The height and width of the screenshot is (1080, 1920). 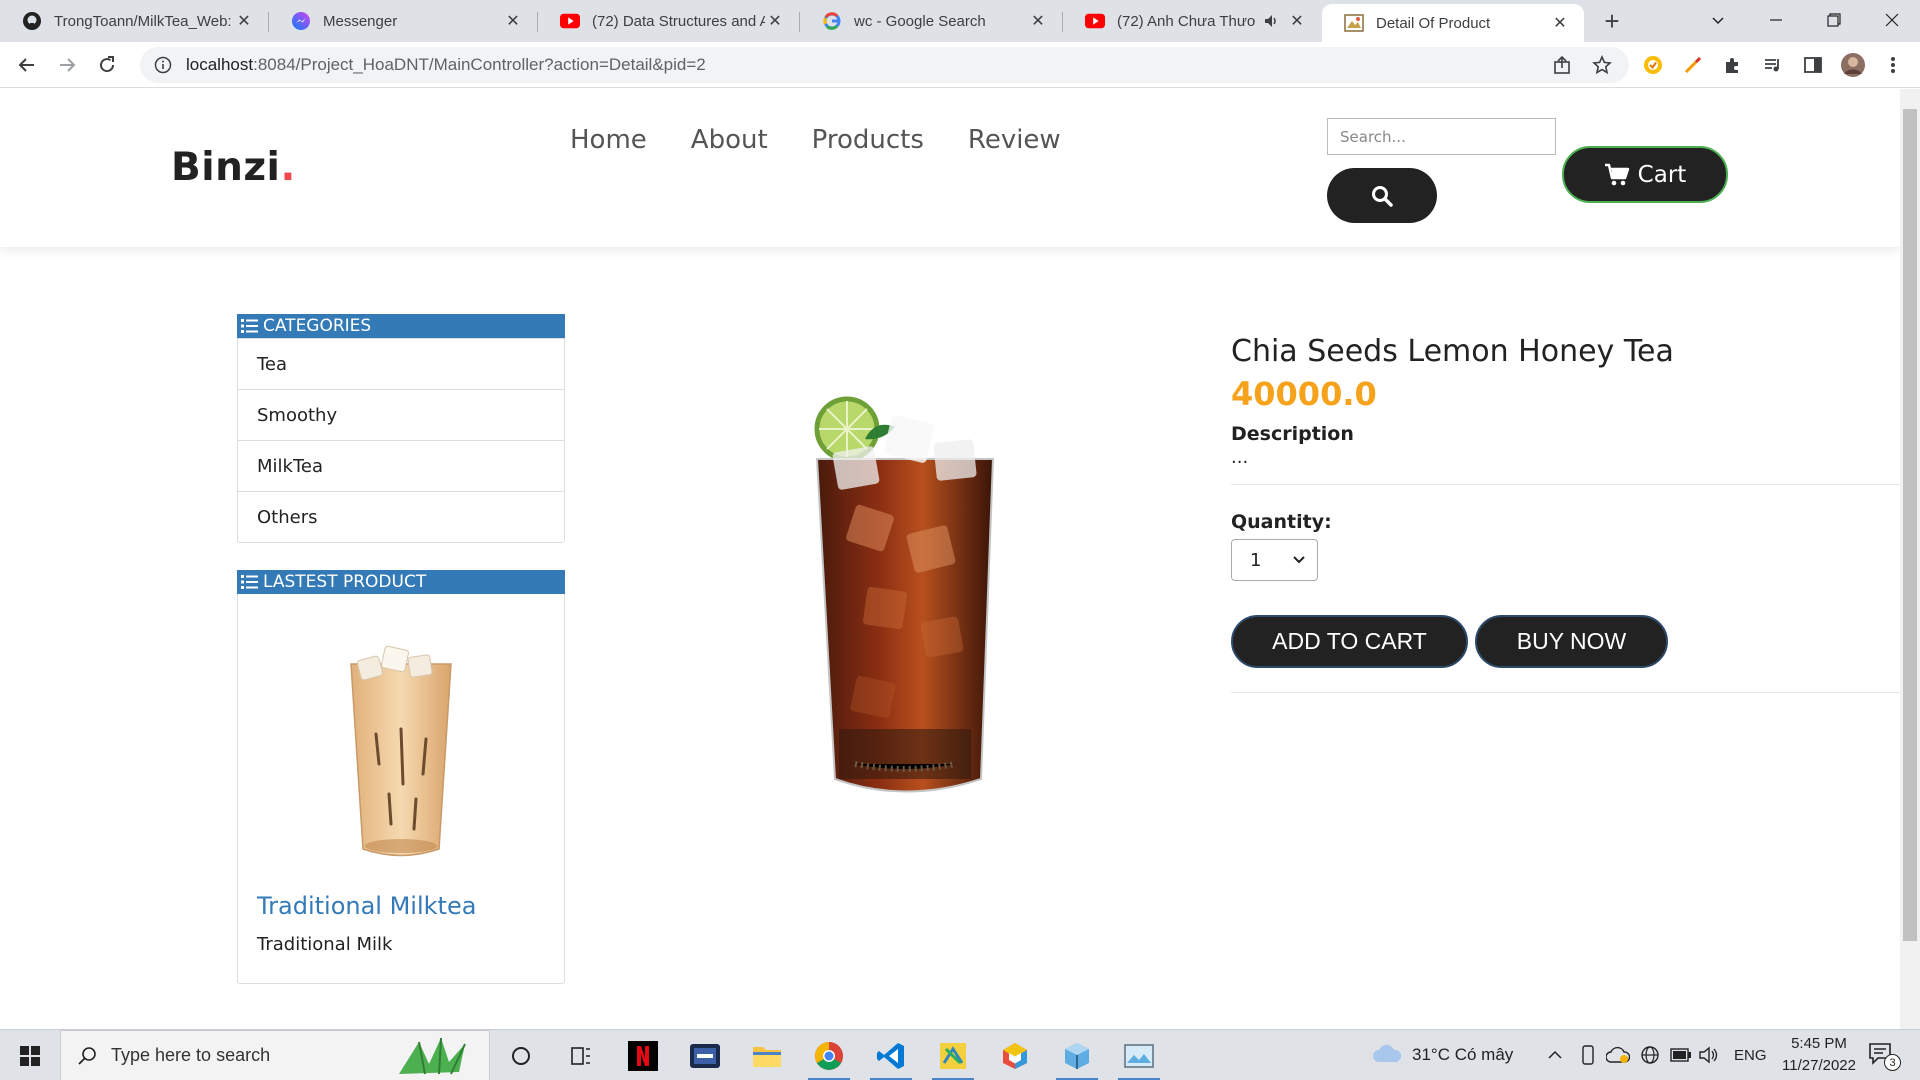 I want to click on shopping-cart-icon, so click(x=1616, y=174).